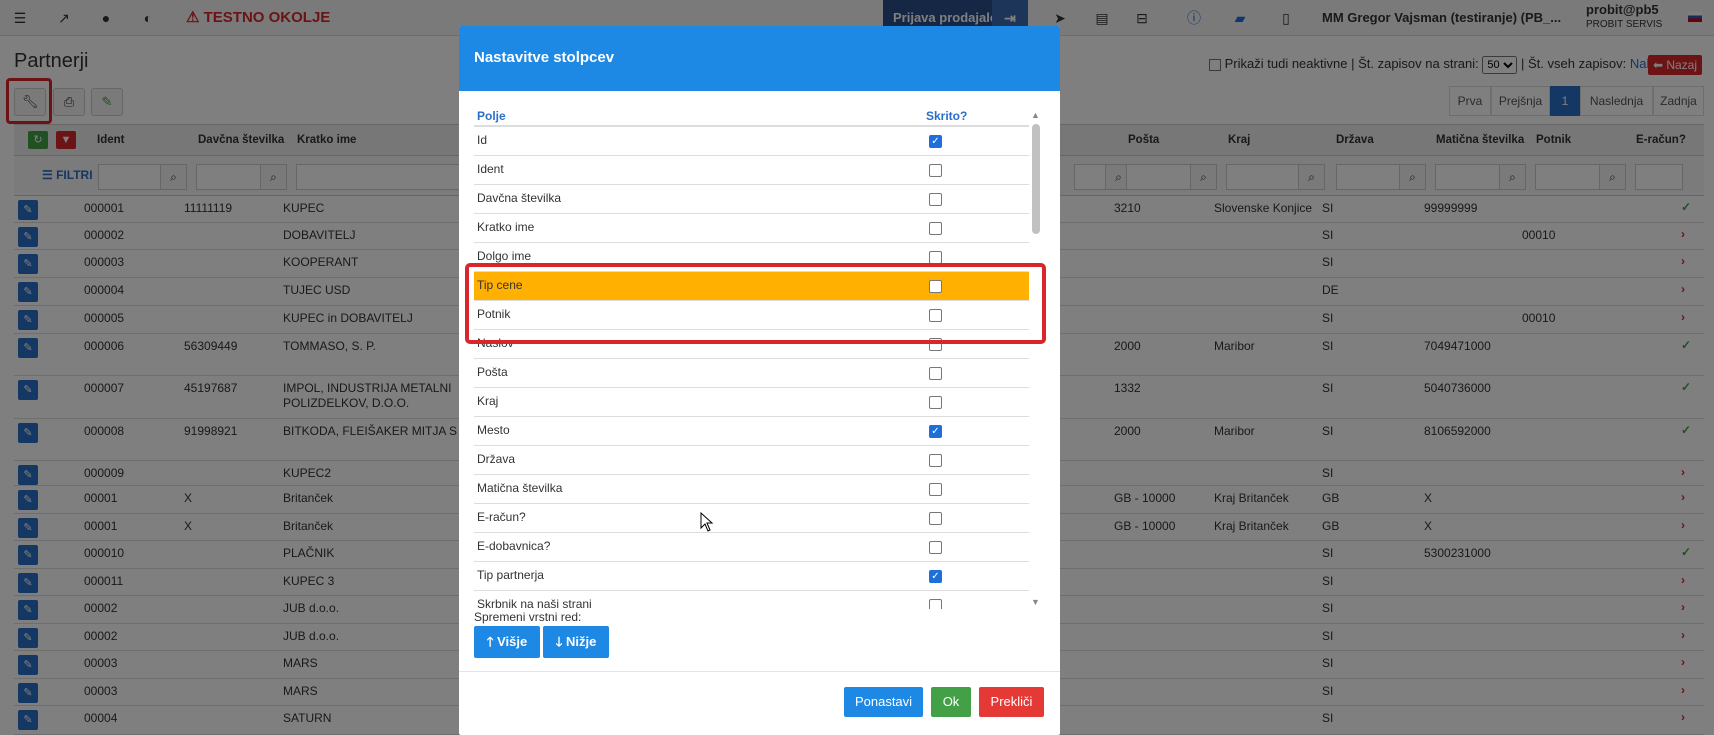 Image resolution: width=1714 pixels, height=735 pixels. What do you see at coordinates (482, 140) in the screenshot?
I see `field-label: Id` at bounding box center [482, 140].